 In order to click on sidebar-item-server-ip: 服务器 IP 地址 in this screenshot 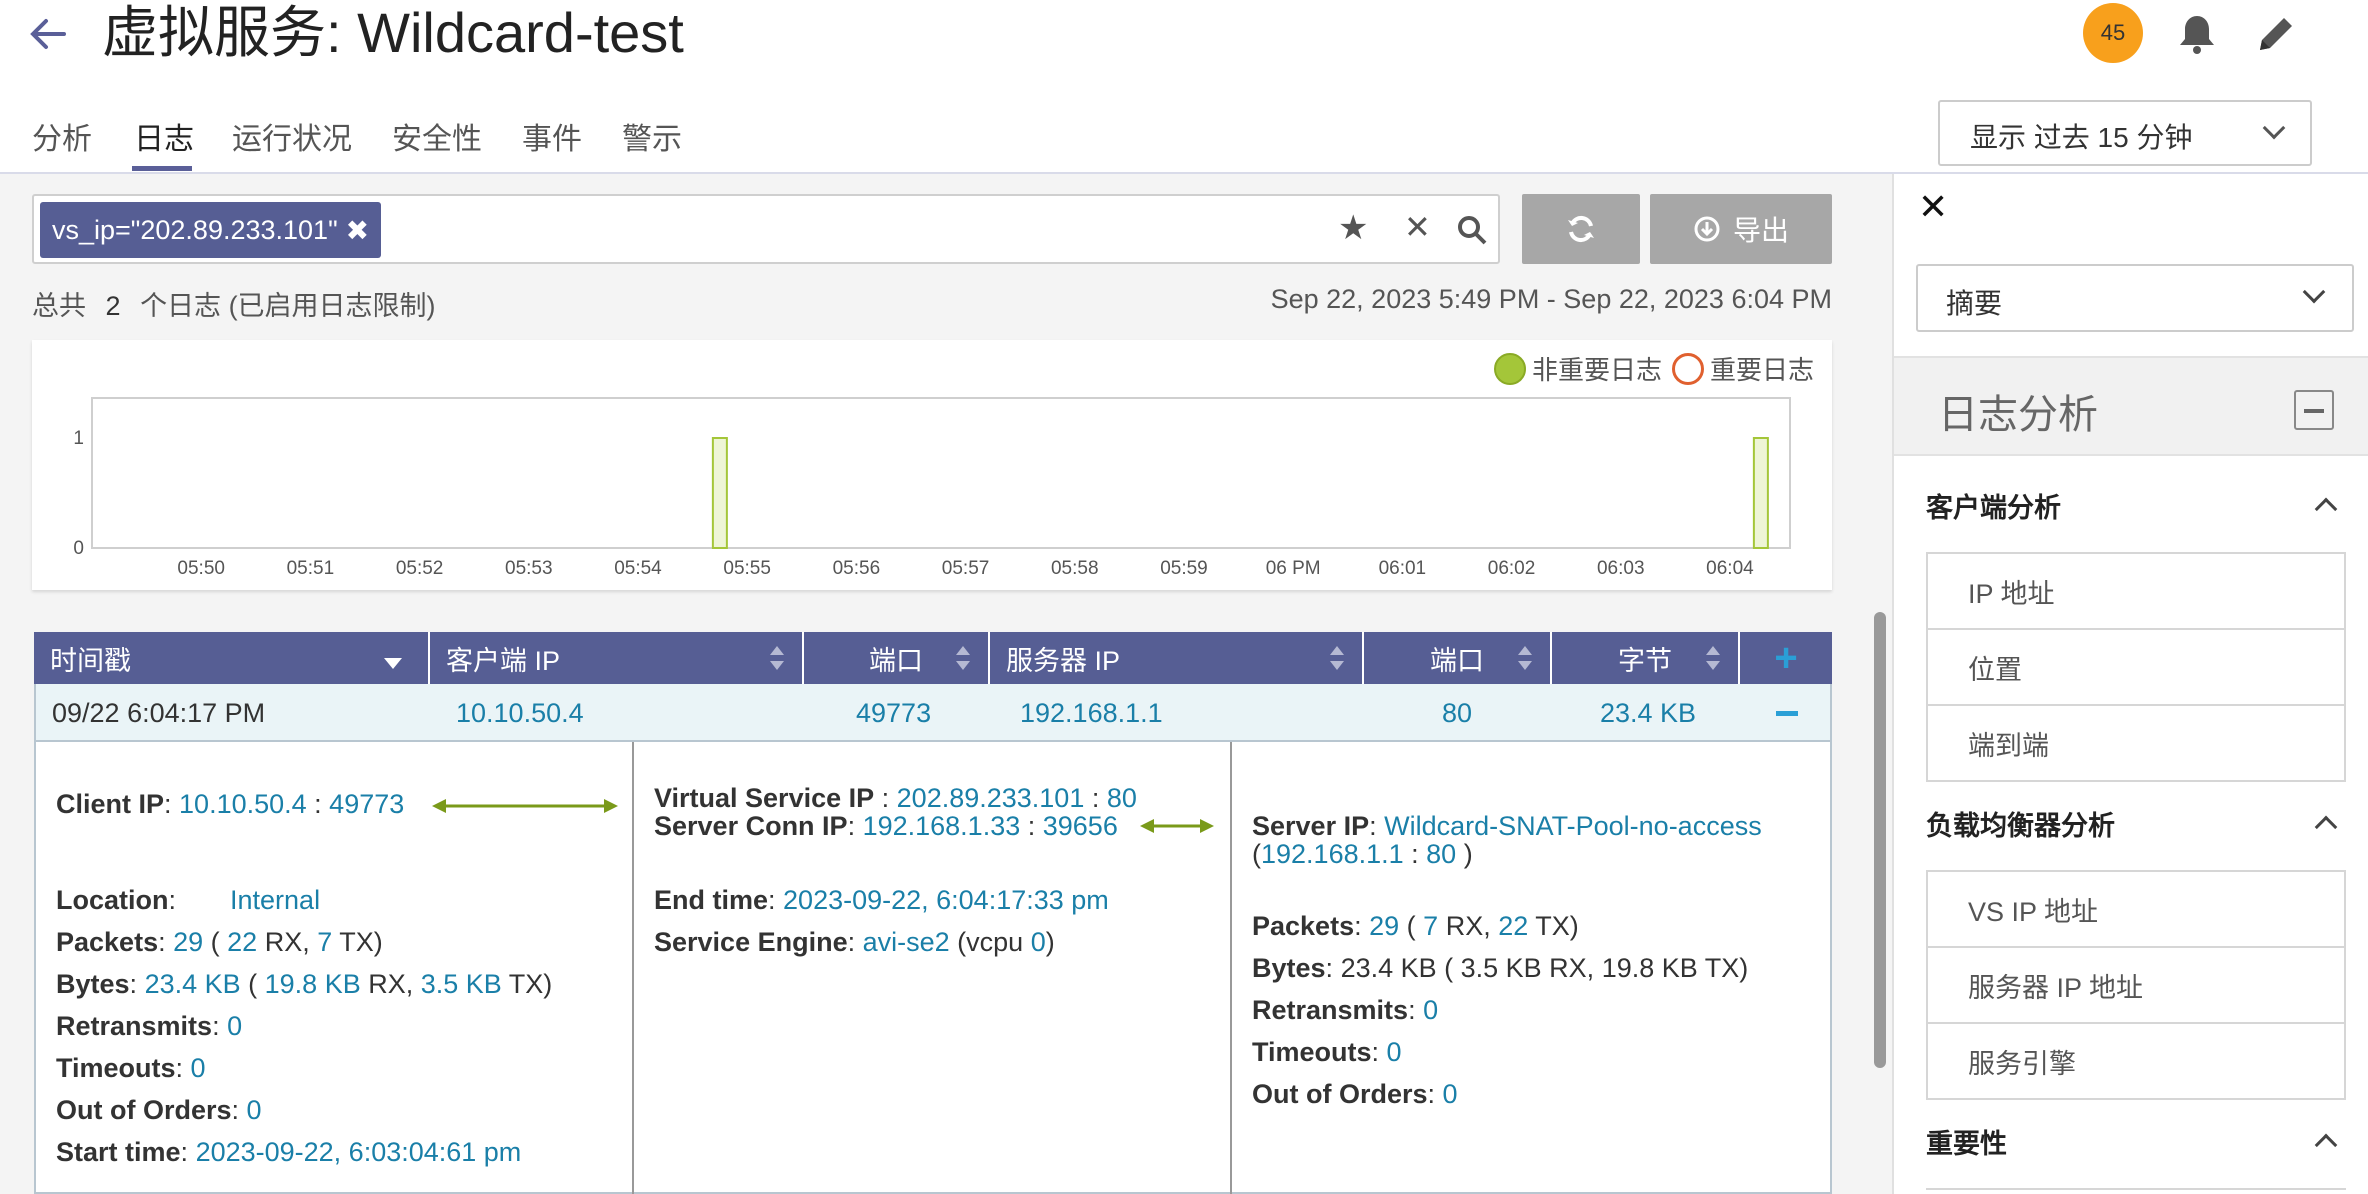, I will do `click(2136, 986)`.